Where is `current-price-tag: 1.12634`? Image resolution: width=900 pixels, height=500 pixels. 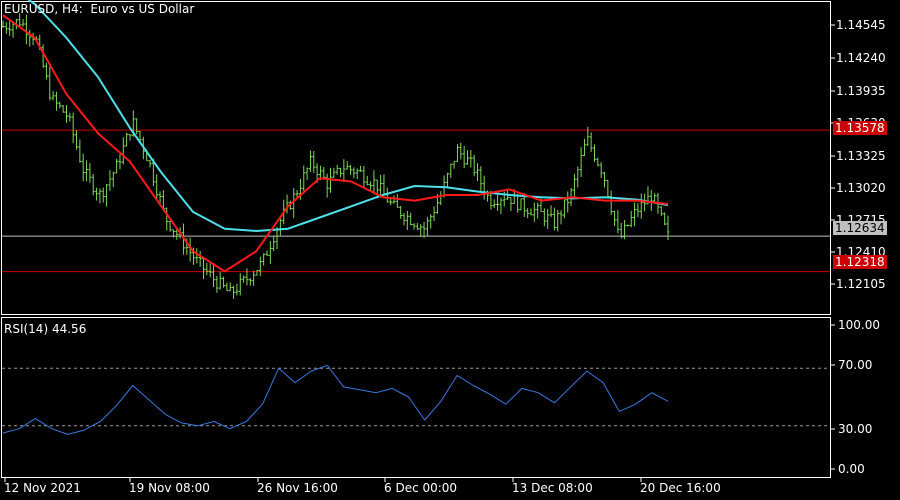
current-price-tag: 1.12634 is located at coordinates (860, 228).